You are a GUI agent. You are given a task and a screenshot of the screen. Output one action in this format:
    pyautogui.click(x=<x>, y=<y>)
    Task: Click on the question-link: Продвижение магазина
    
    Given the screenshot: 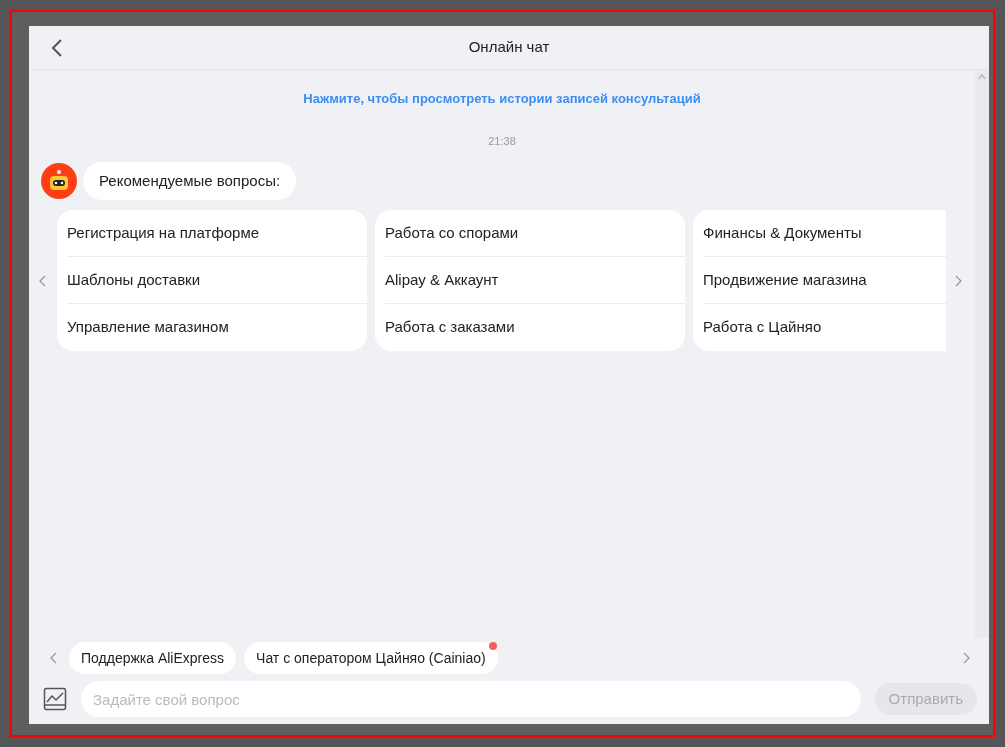 What is the action you would take?
    pyautogui.click(x=785, y=280)
    